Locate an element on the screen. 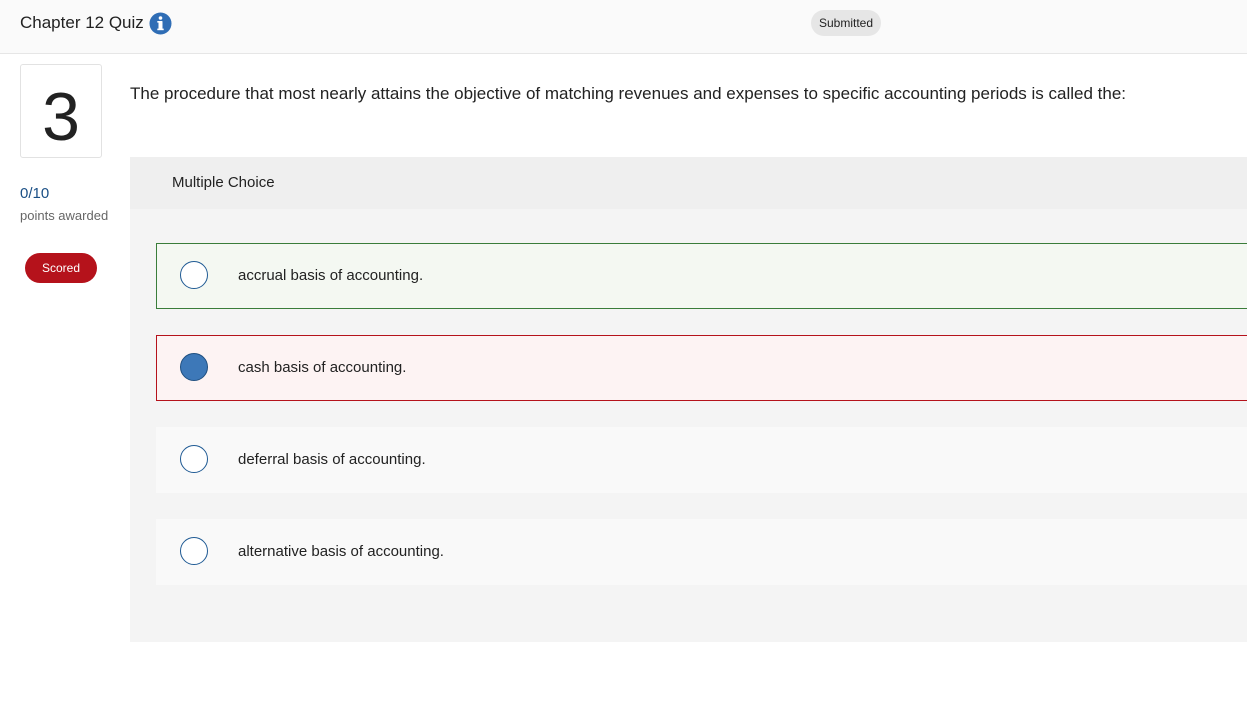  radio-button-selected is located at coordinates (194, 367).